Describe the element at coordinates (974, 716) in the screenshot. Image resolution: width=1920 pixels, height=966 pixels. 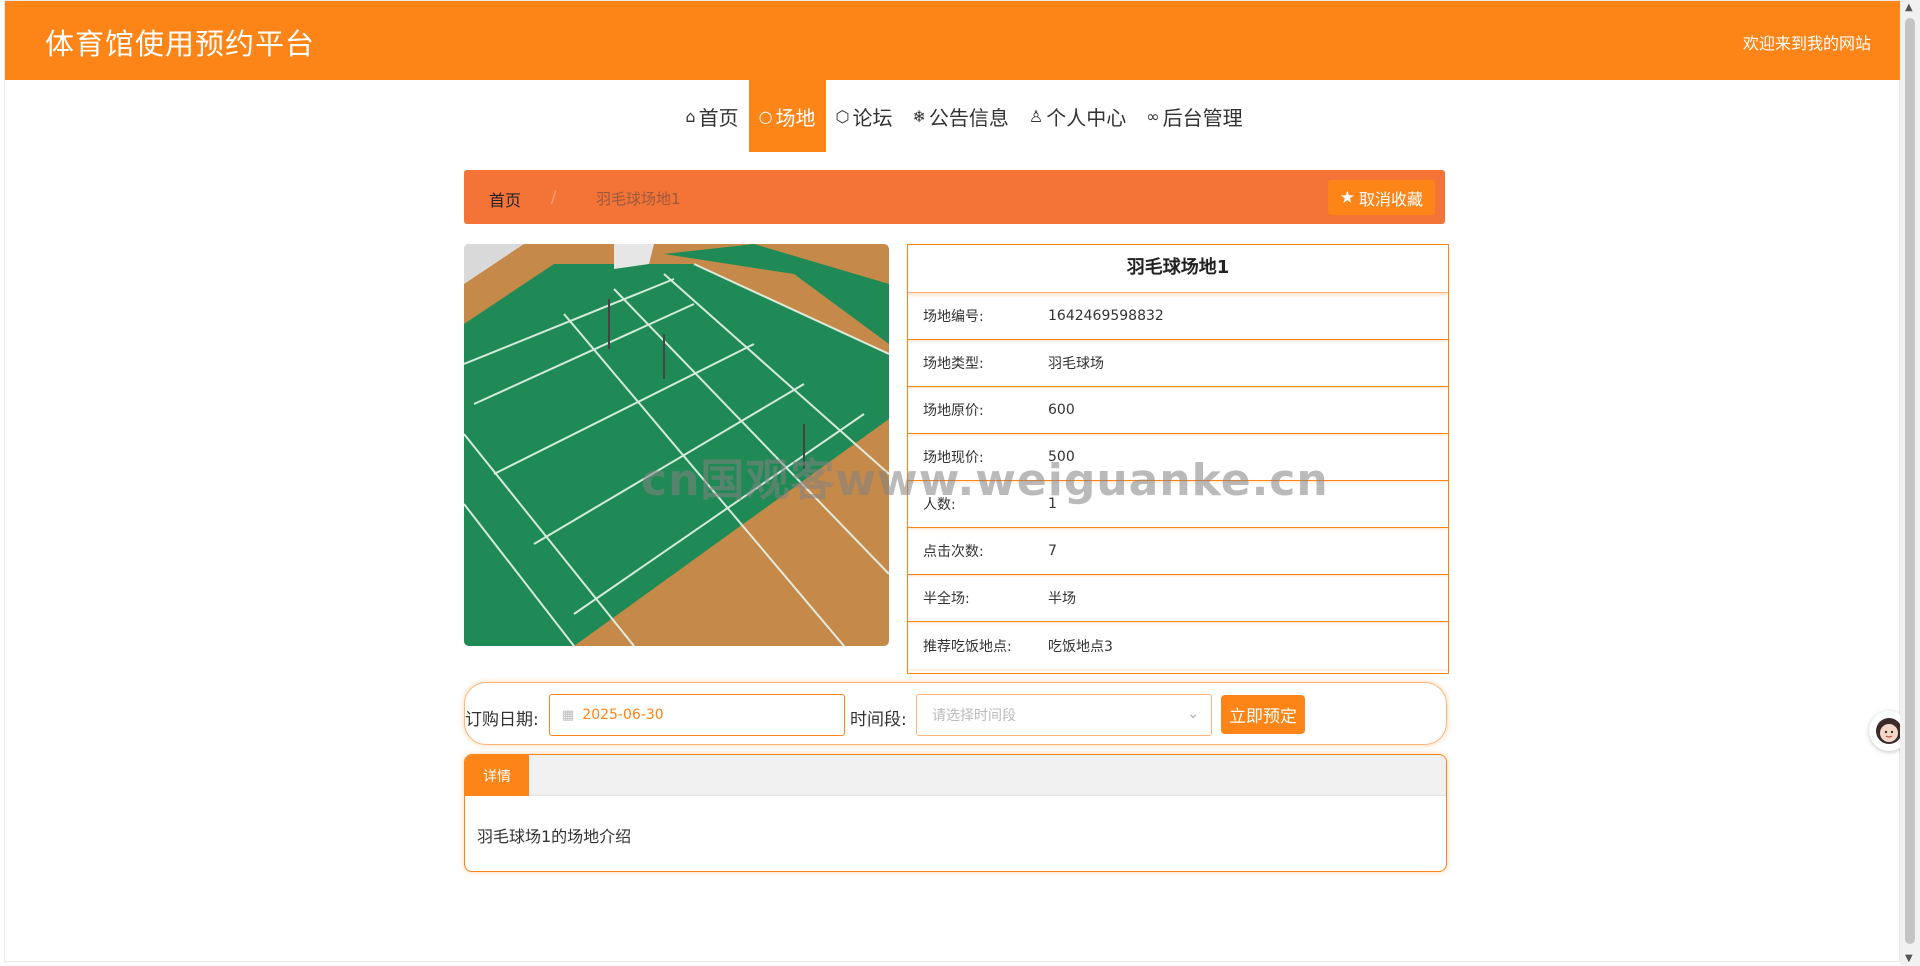
I see `time-placeholder: 请选择时间段` at that location.